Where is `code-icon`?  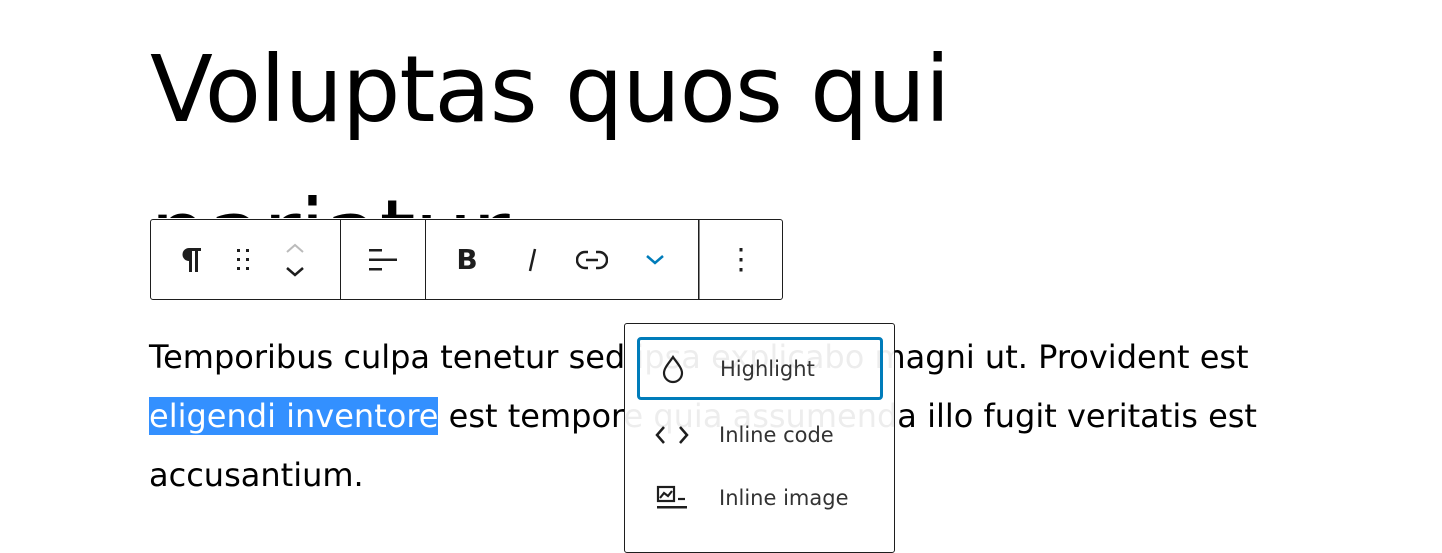
code-icon is located at coordinates (672, 434).